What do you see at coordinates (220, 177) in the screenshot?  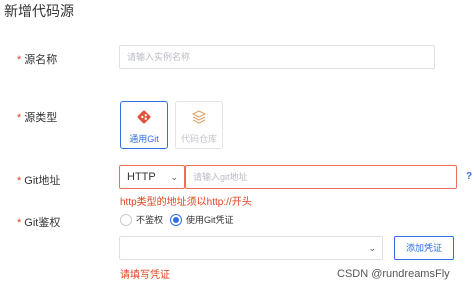 I see `git-url-placeholder: 请输入git地址` at bounding box center [220, 177].